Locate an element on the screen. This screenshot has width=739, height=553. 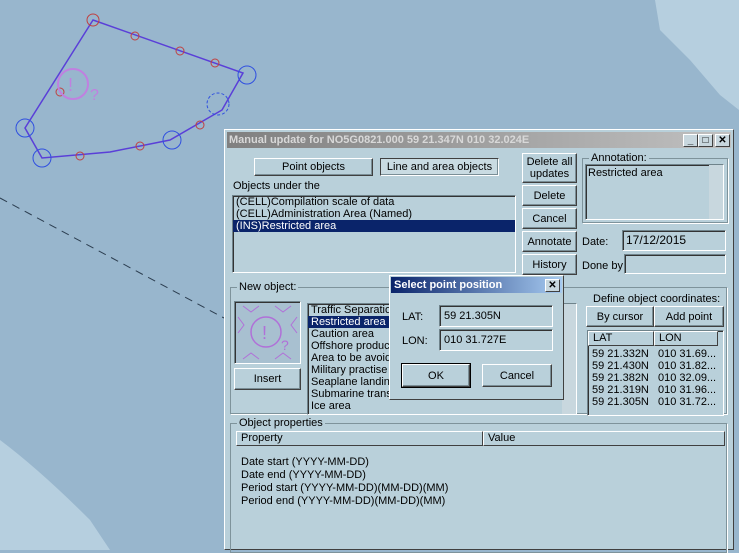
lat-label: LAT: is located at coordinates (413, 317).